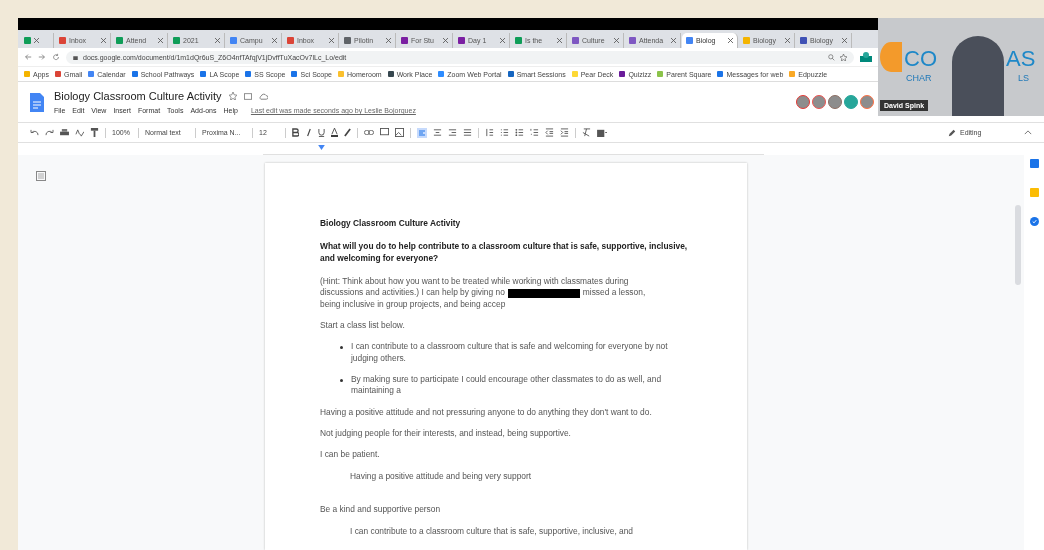 The height and width of the screenshot is (550, 1044). Describe the element at coordinates (28, 57) in the screenshot. I see `back-icon` at that location.